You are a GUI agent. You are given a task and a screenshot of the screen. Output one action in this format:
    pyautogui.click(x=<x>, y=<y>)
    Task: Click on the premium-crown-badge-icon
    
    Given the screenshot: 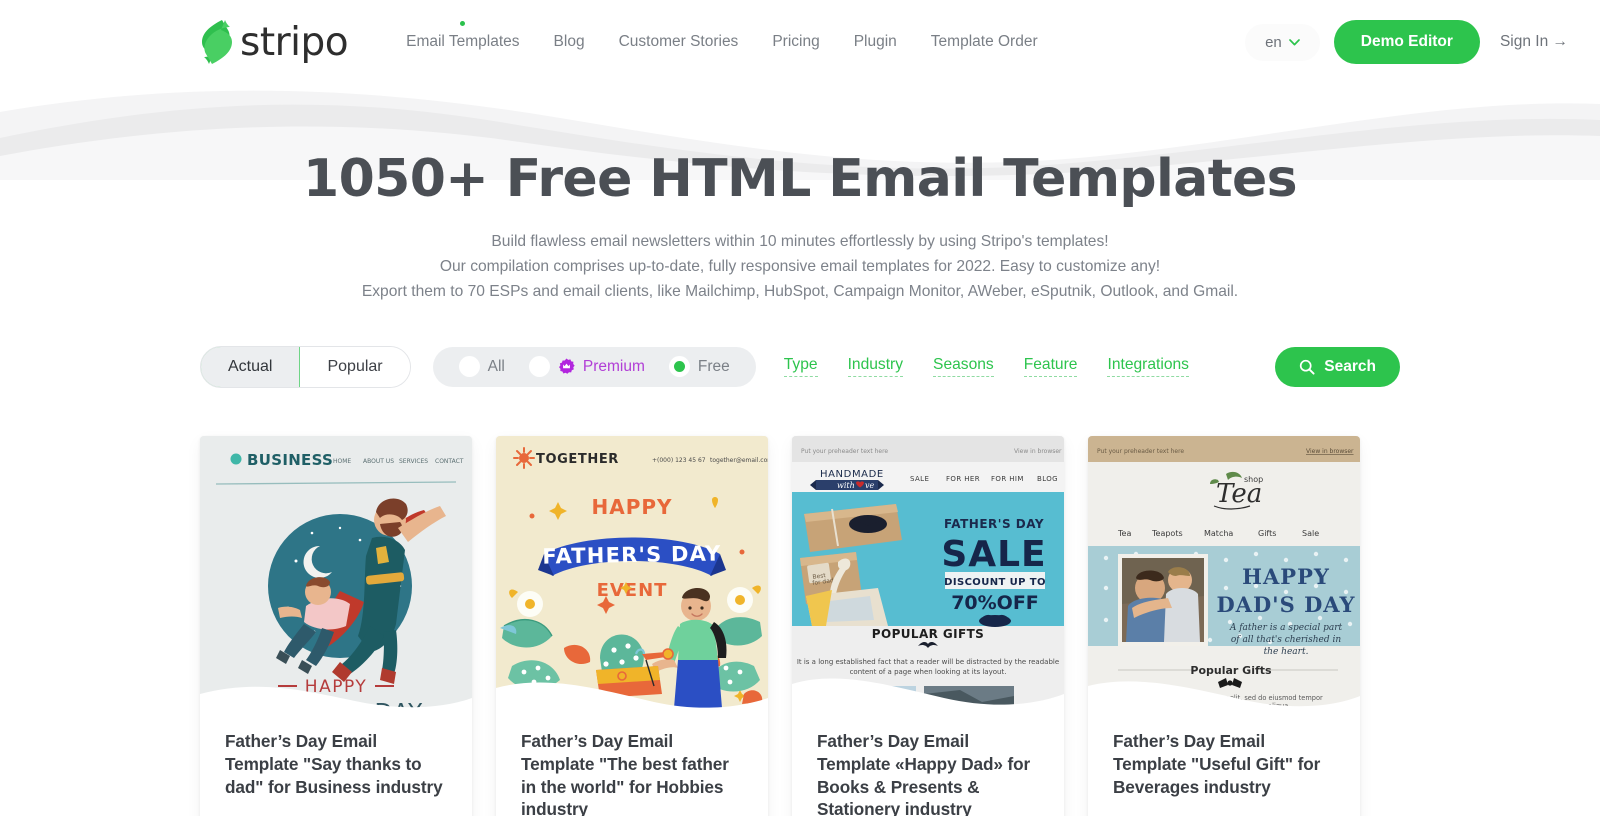 What is the action you would take?
    pyautogui.click(x=566, y=366)
    